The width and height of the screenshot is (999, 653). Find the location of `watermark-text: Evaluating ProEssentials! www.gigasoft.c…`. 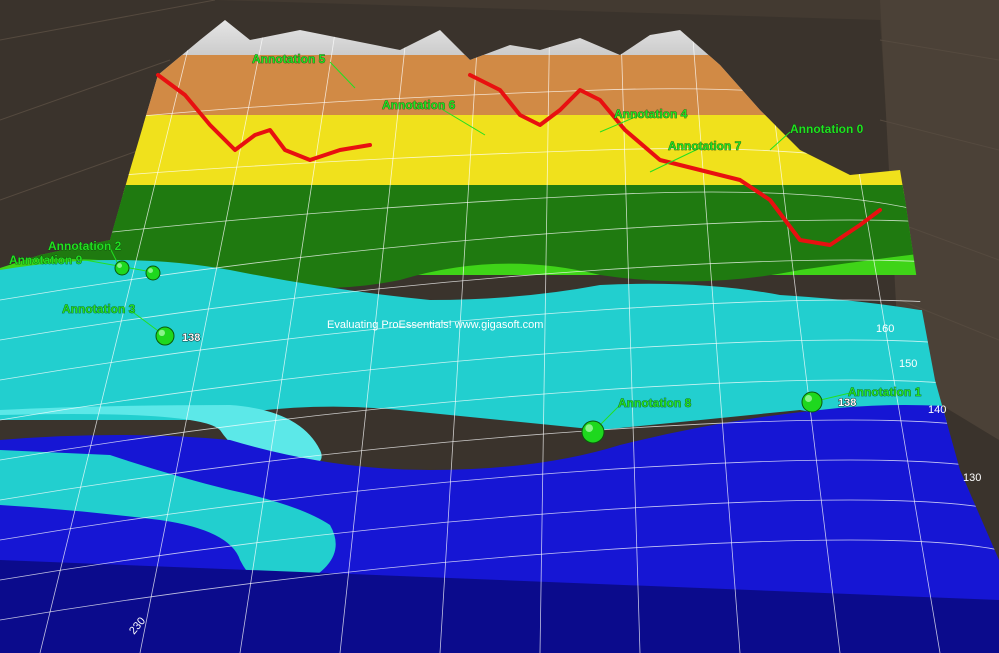

watermark-text: Evaluating ProEssentials! www.gigasoft.c… is located at coordinates (435, 325).